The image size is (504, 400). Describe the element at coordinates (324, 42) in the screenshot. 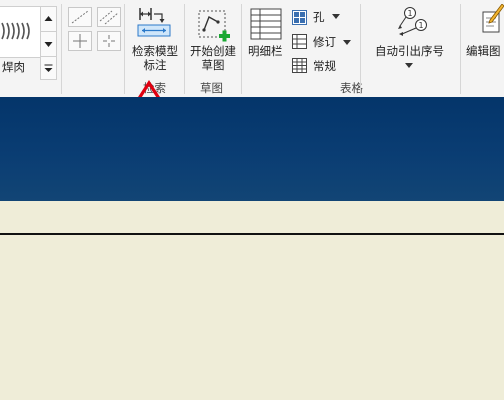

I see `revision-table-item: 修订` at that location.